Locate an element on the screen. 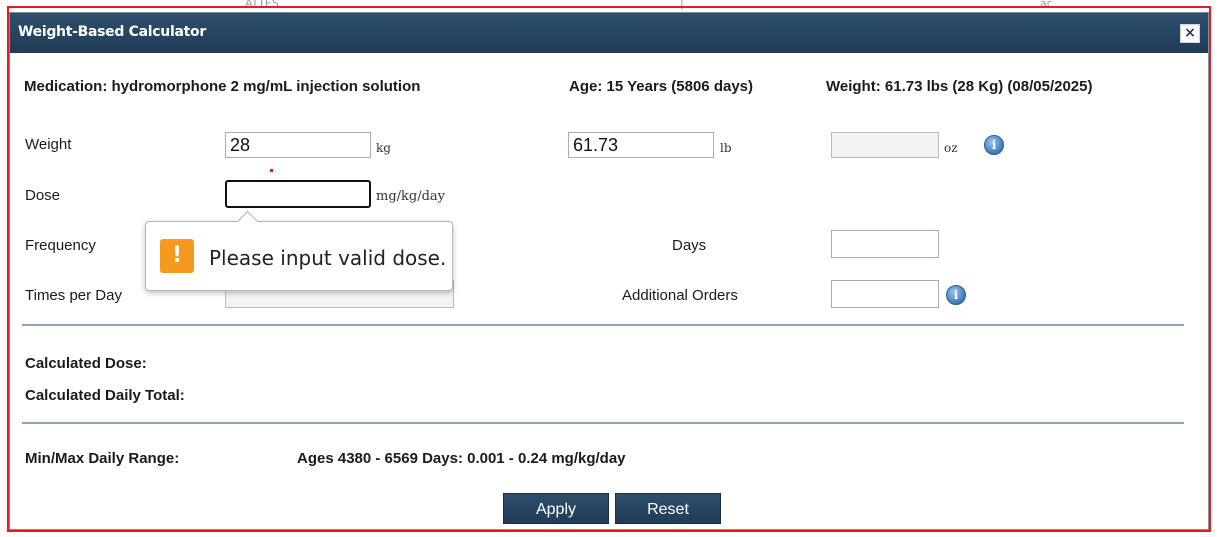  lb-unit: lb is located at coordinates (726, 148).